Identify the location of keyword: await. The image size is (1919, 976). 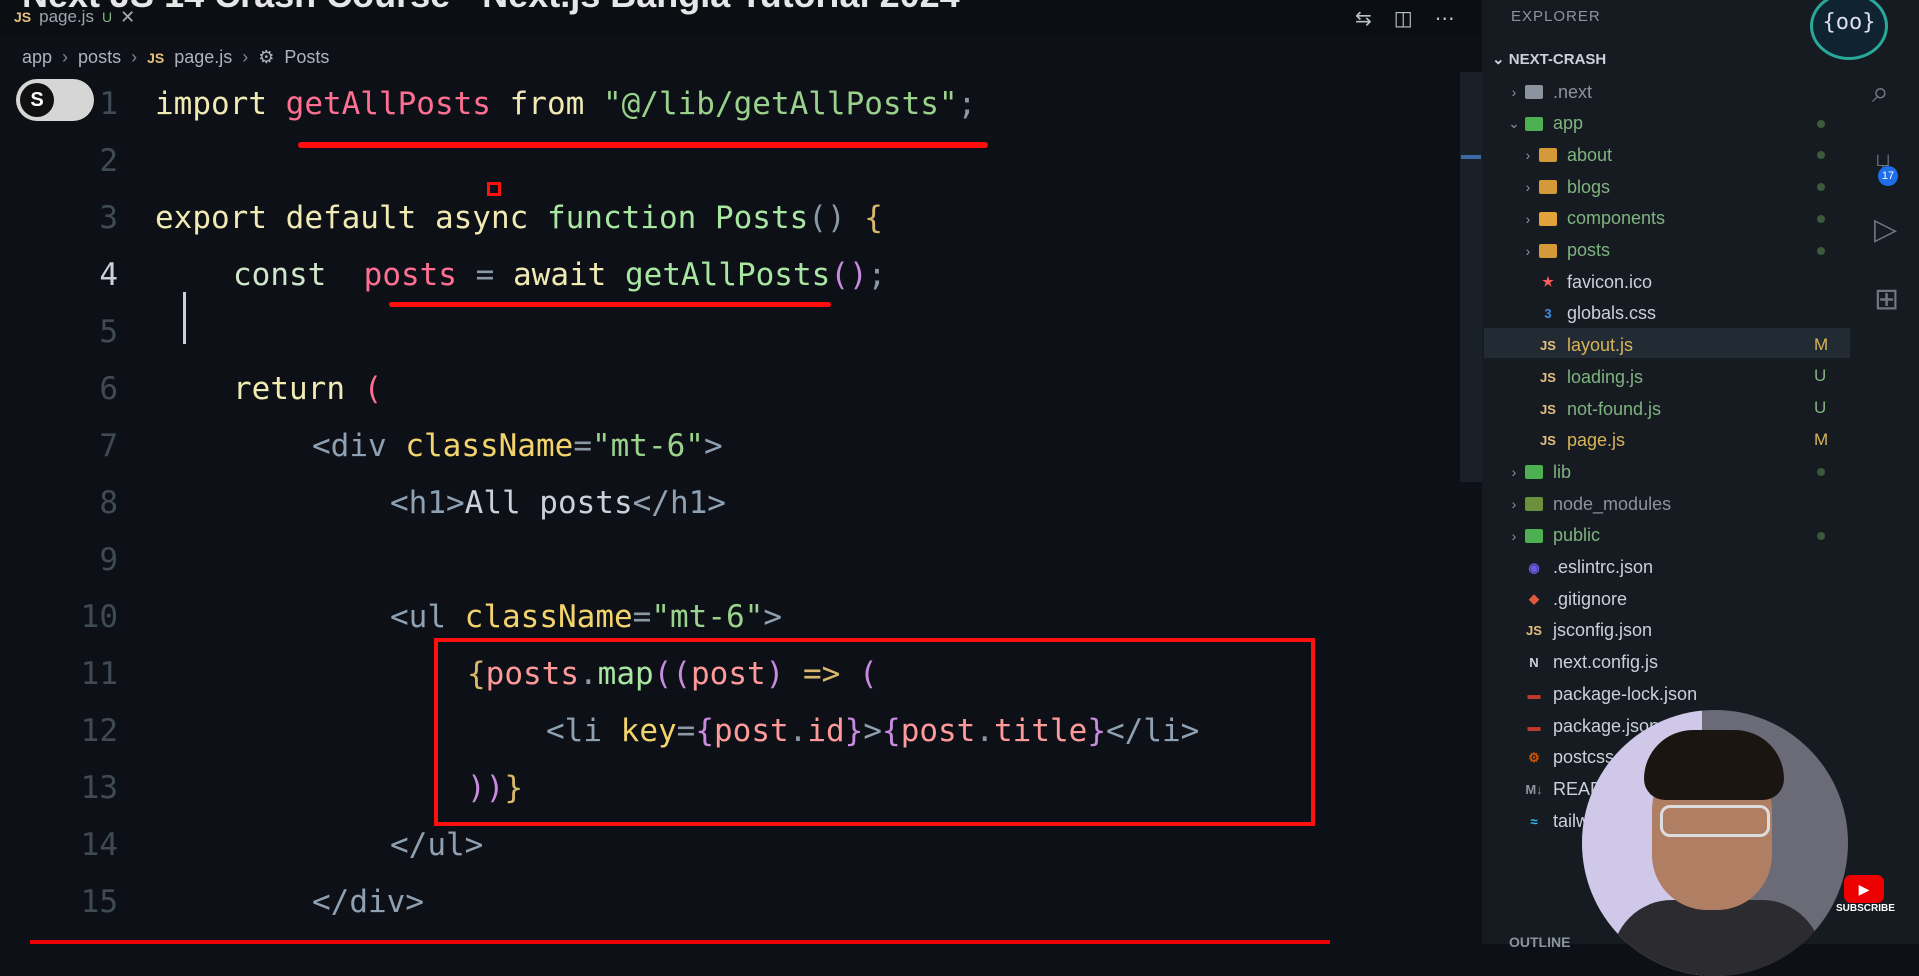
(560, 275).